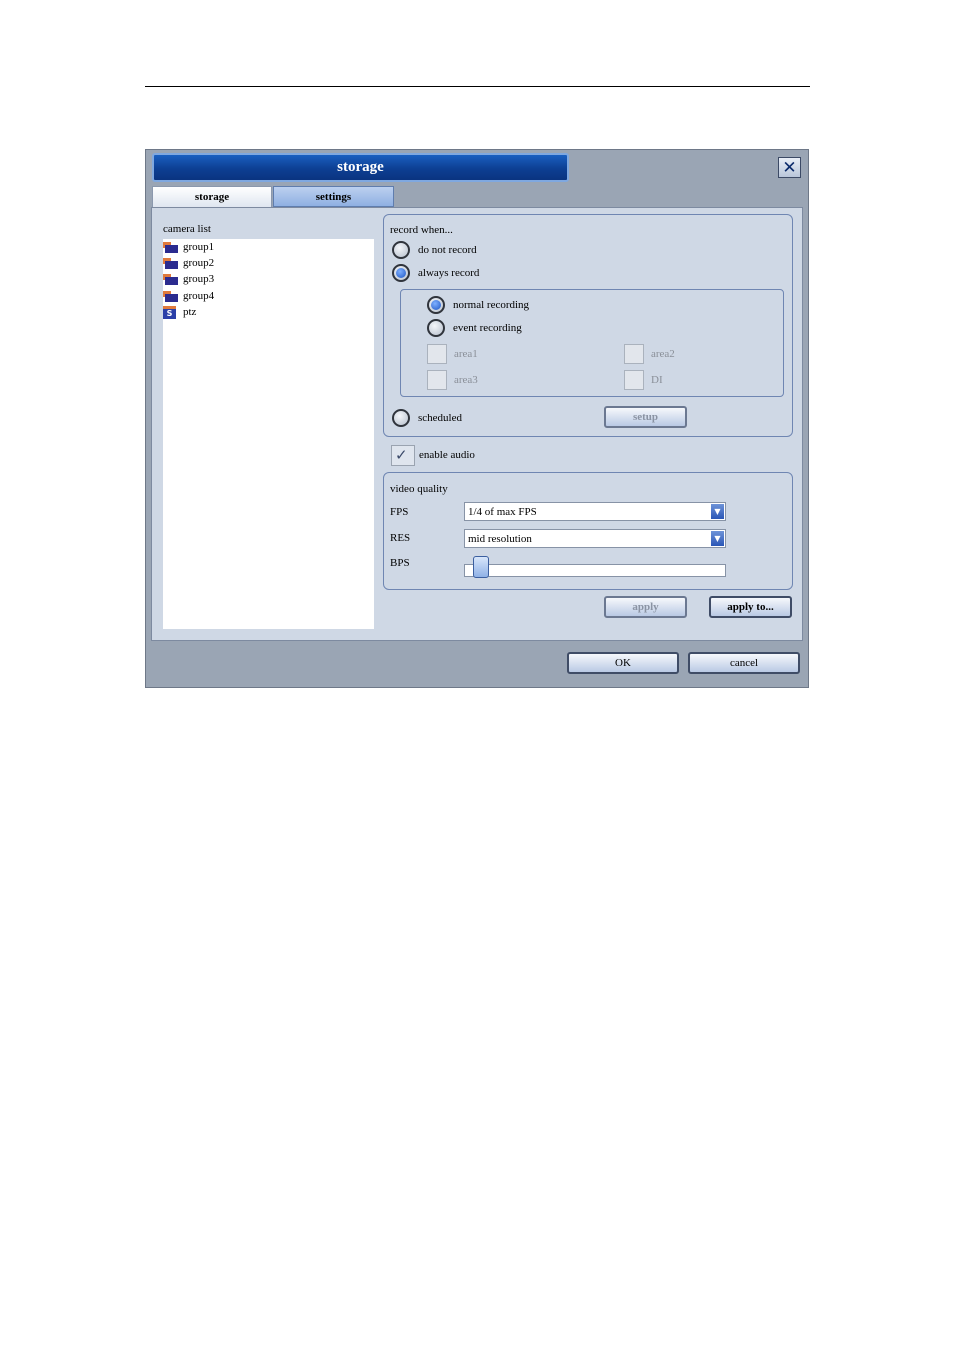 This screenshot has width=955, height=1350. I want to click on event-recording-radio, so click(436, 328).